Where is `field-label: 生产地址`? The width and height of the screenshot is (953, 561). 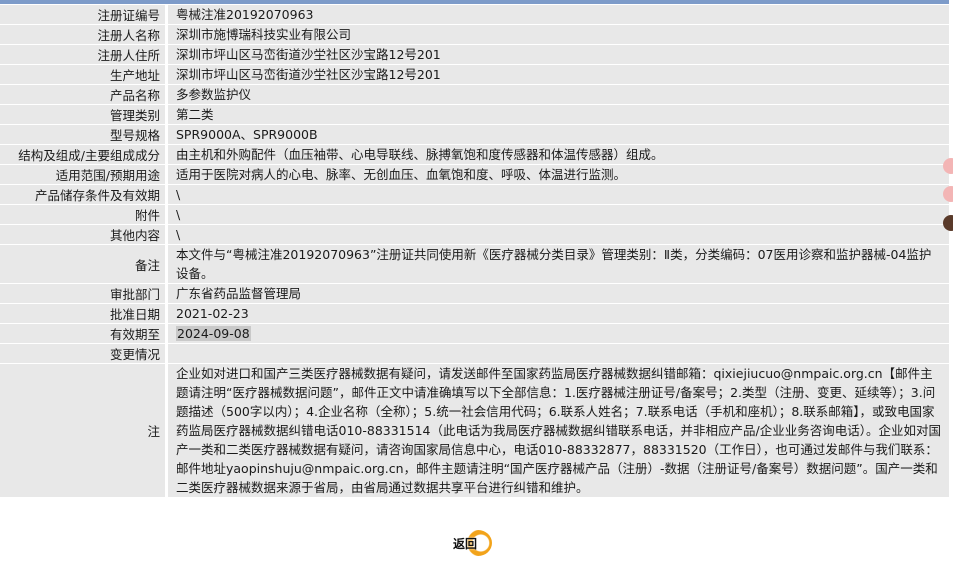 field-label: 生产地址 is located at coordinates (82, 74).